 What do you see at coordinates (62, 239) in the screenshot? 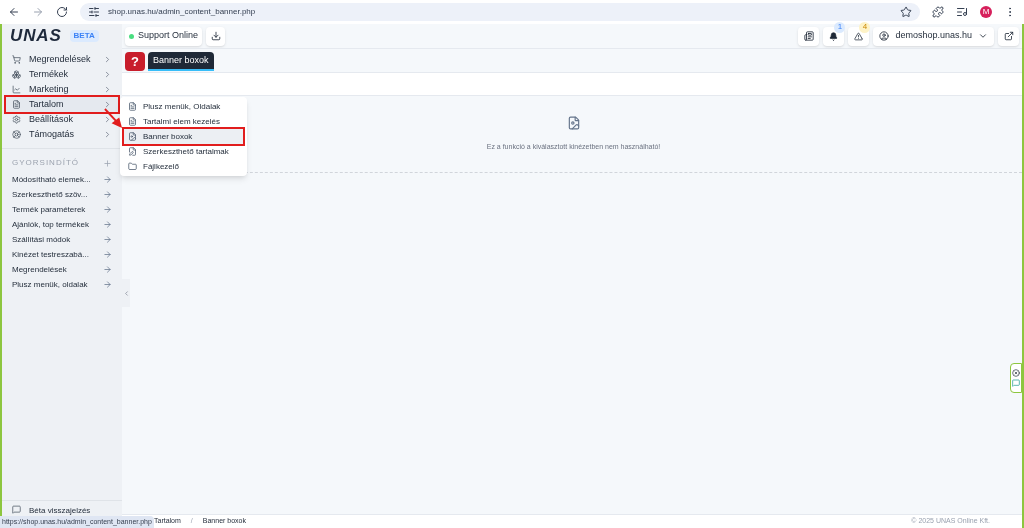
I see `quick-link: Szállítási módok` at bounding box center [62, 239].